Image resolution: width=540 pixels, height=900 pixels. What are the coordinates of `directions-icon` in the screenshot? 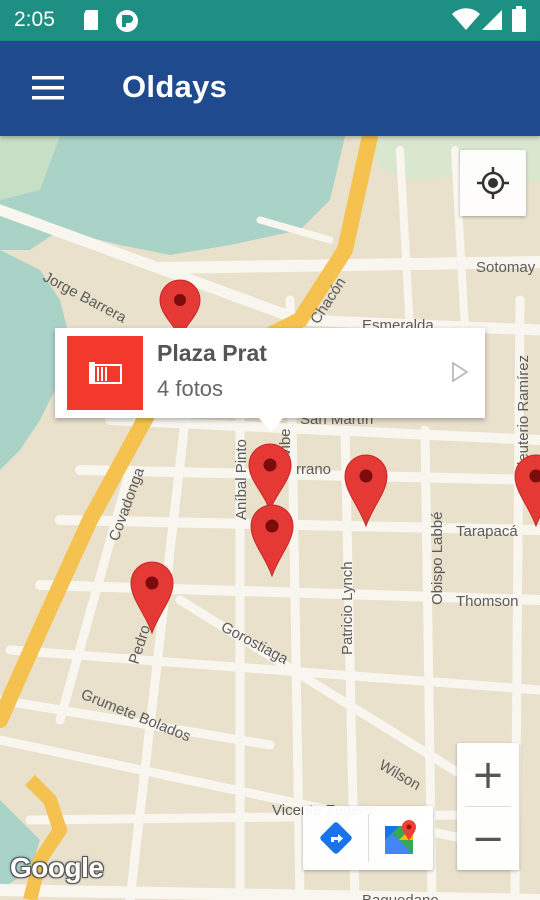 It's located at (335, 838).